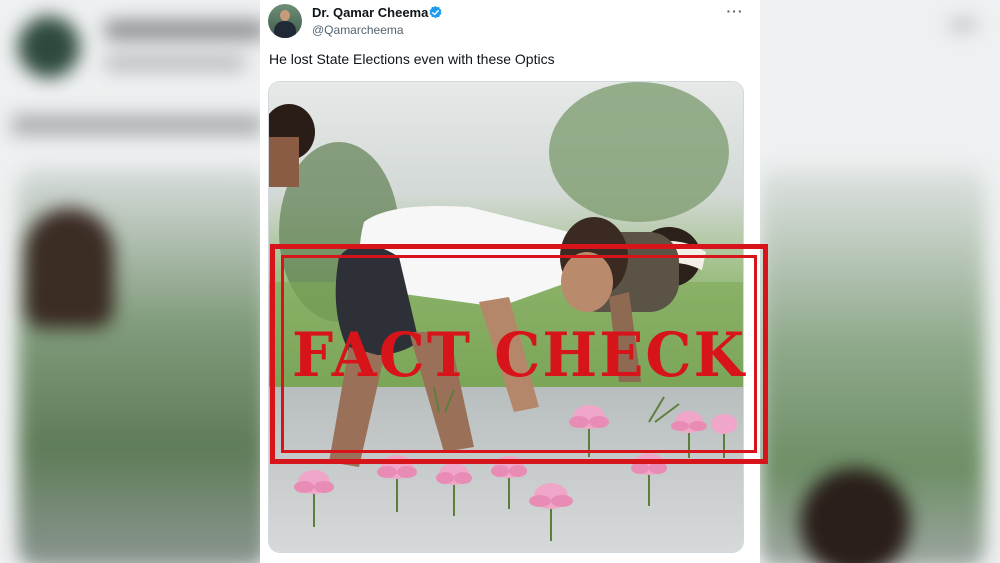  Describe the element at coordinates (69, 268) in the screenshot. I see `bg-photo-head` at that location.